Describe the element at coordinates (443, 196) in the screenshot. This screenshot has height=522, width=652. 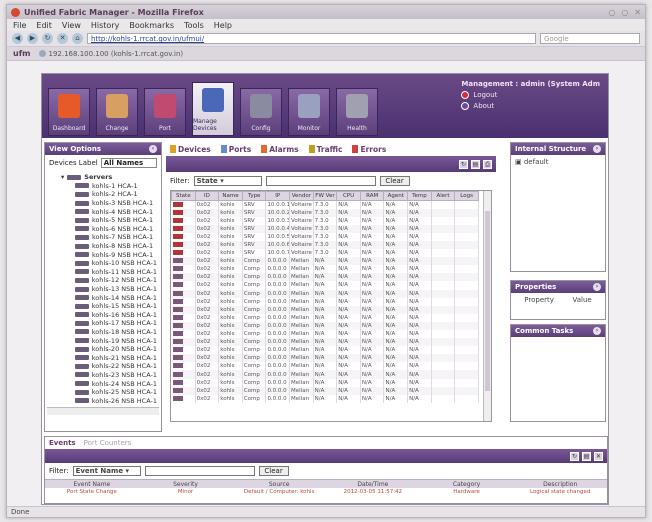
I see `column-header: Alert` at that location.